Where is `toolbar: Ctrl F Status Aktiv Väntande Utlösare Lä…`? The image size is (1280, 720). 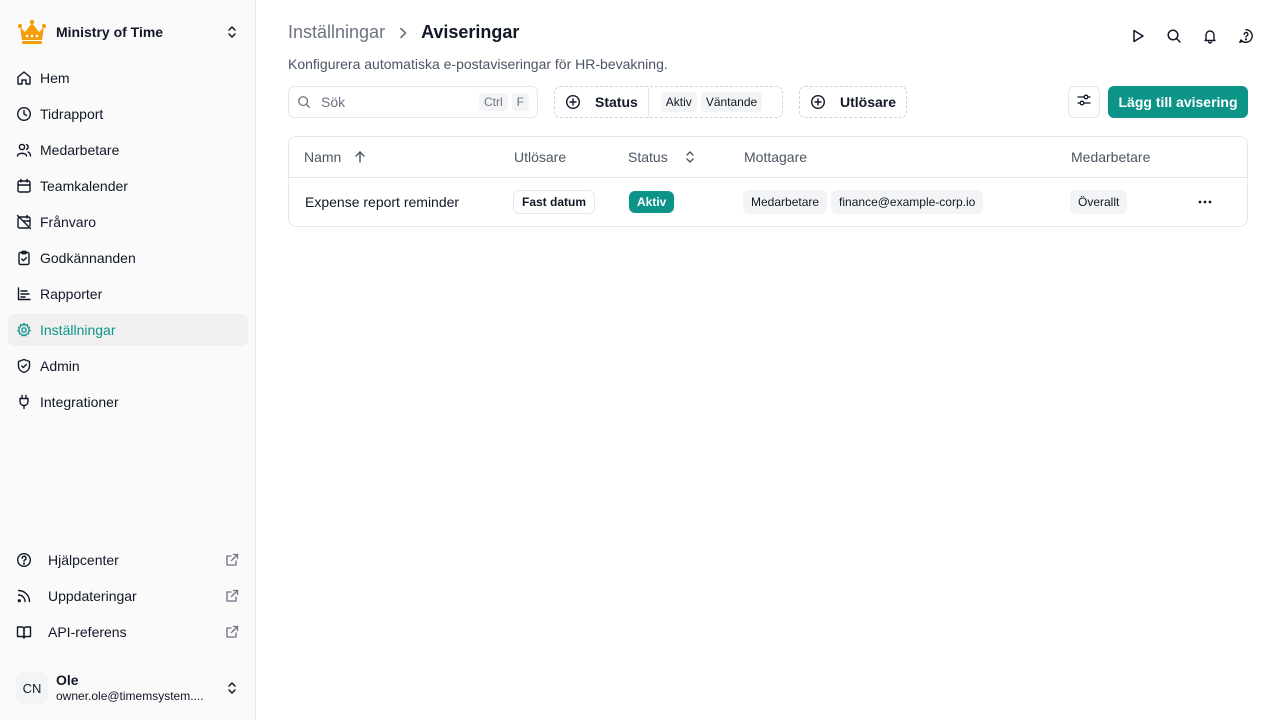
toolbar: Ctrl F Status Aktiv Väntande Utlösare Lä… is located at coordinates (768, 102).